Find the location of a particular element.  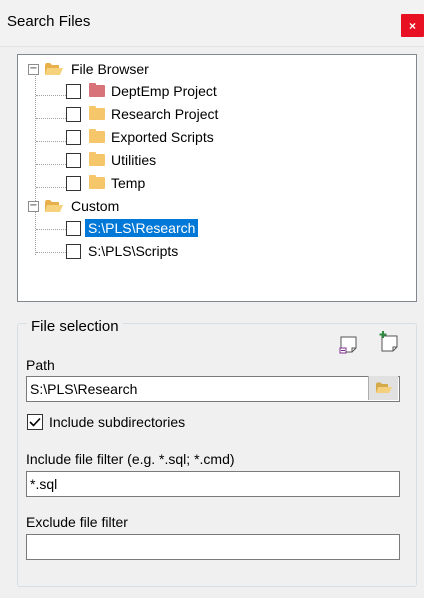

close-icon: × is located at coordinates (412, 25).